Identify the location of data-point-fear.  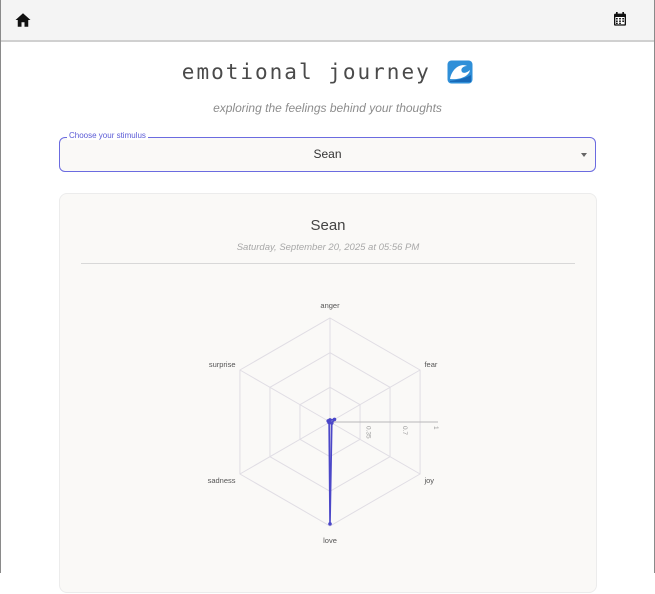
(334, 419).